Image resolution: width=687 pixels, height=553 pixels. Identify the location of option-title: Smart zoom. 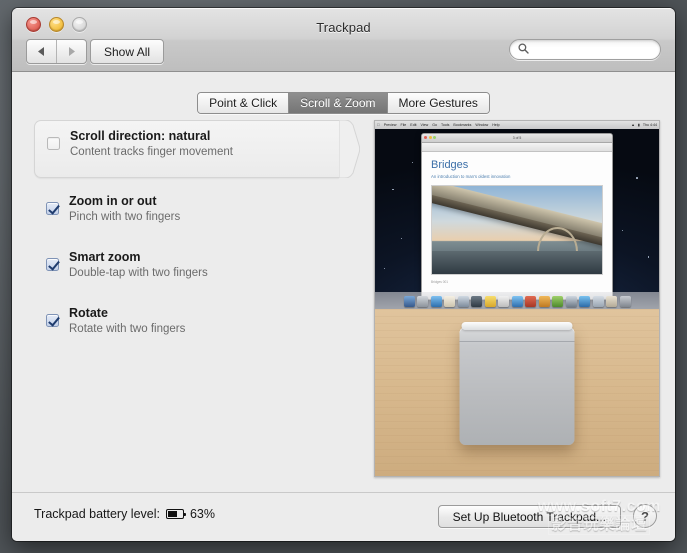
(105, 257).